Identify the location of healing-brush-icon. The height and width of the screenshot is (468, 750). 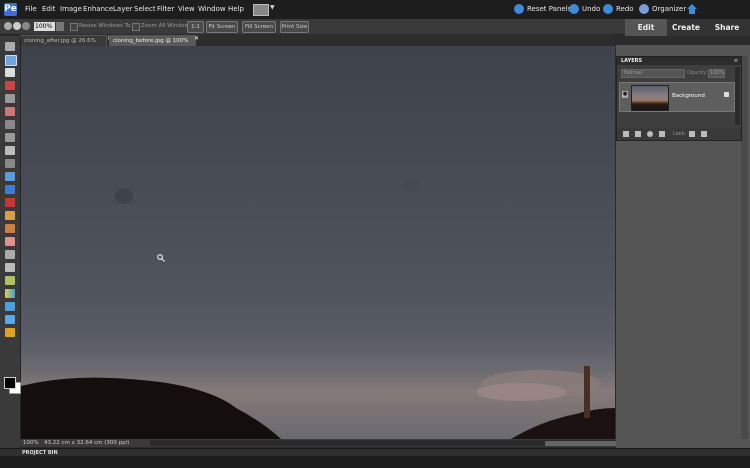
(10, 215).